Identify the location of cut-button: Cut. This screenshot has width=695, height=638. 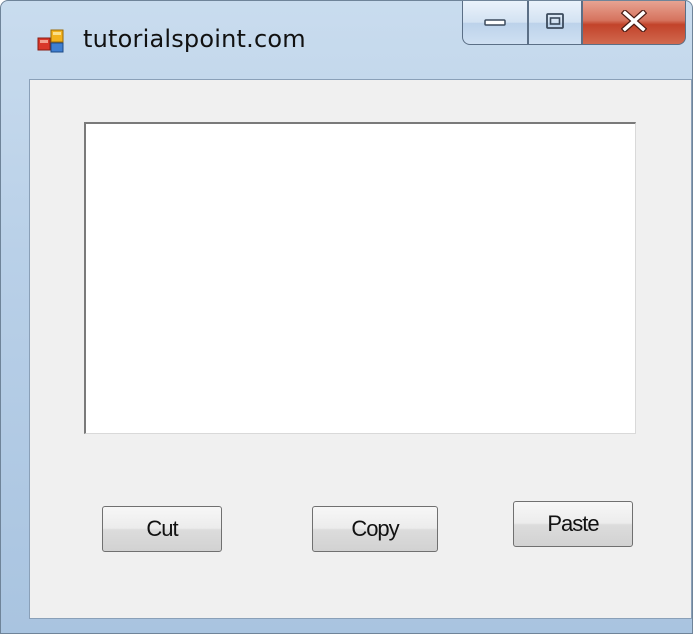
(162, 529).